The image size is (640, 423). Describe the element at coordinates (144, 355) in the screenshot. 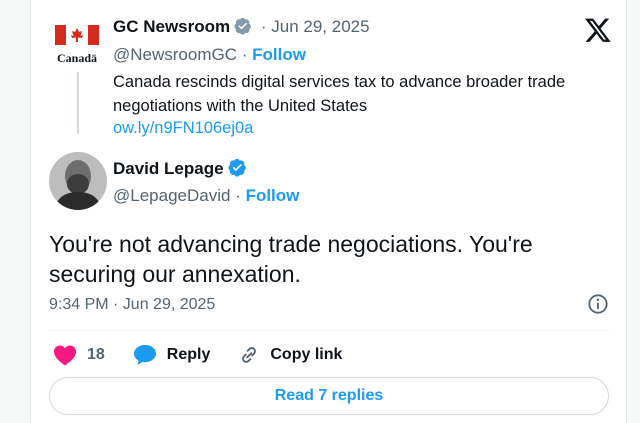

I see `reply-bubble-icon` at that location.